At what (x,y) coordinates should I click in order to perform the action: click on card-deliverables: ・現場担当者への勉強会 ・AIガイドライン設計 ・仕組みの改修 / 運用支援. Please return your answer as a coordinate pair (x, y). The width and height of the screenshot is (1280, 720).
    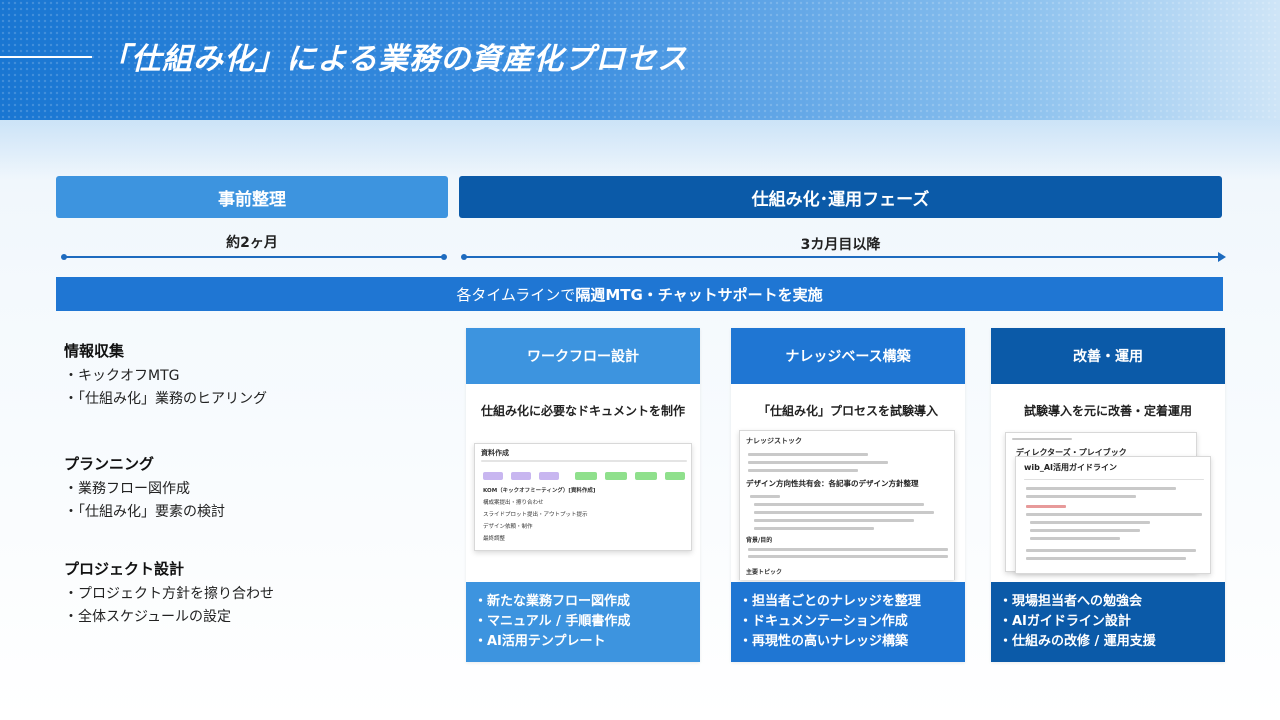
    Looking at the image, I should click on (1108, 622).